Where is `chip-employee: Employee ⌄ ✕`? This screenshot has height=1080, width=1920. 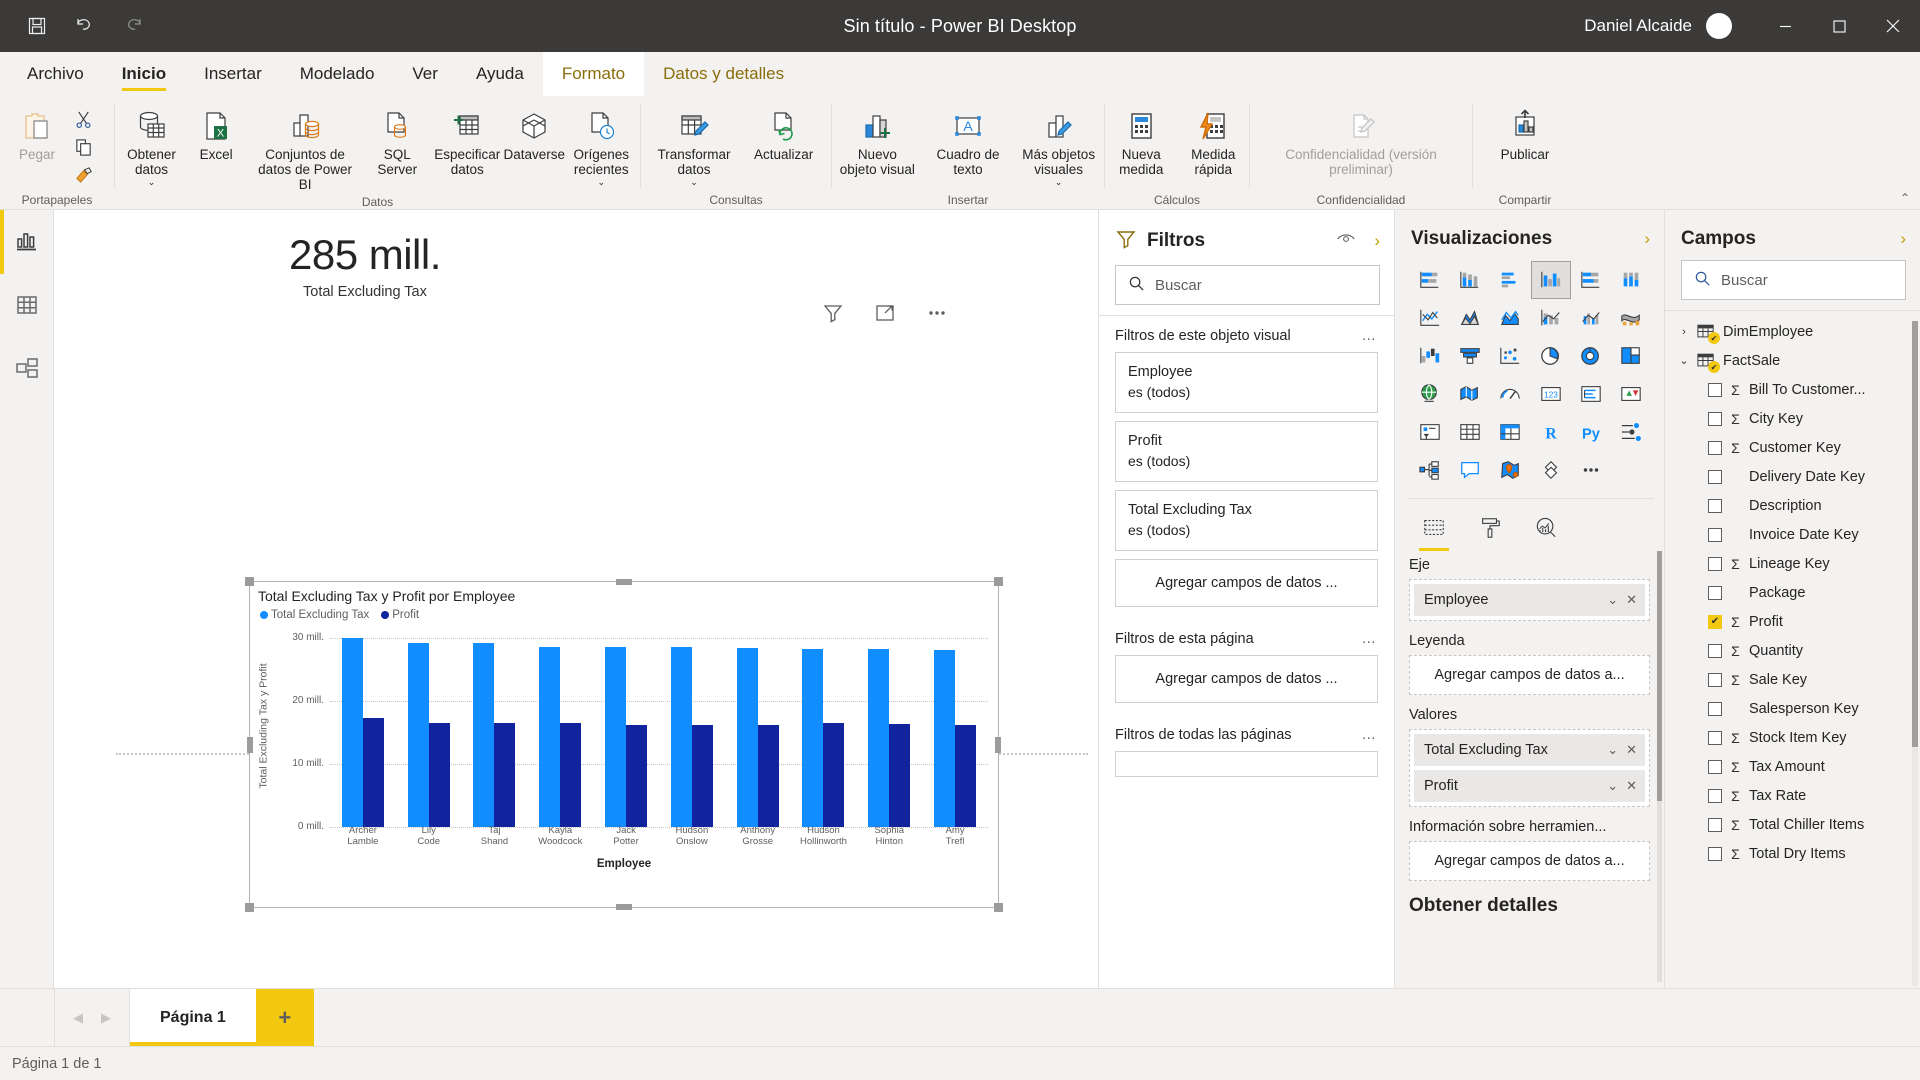 chip-employee: Employee ⌄ ✕ is located at coordinates (1529, 600).